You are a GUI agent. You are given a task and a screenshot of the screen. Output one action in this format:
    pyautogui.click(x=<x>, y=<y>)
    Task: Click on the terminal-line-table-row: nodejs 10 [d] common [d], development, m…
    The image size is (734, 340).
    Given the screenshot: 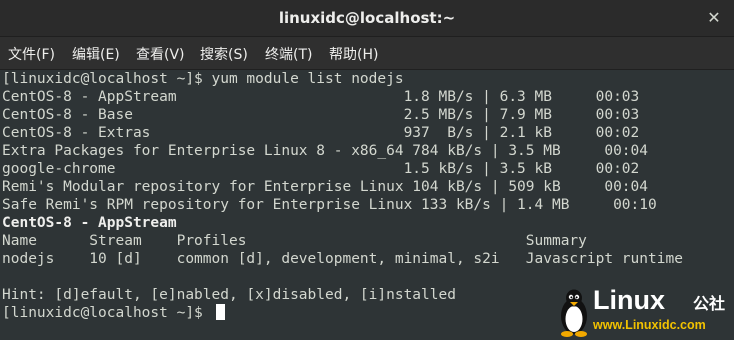 What is the action you would take?
    pyautogui.click(x=342, y=259)
    